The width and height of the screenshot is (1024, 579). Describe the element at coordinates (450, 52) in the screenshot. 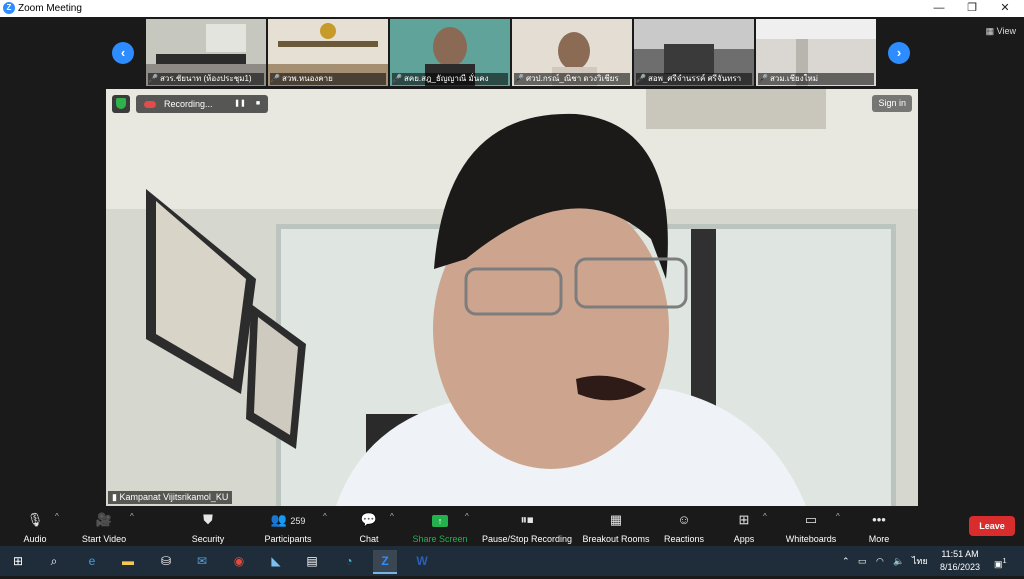

I see `participant-tile: 🎤 สคย.สฎ_ธัญญาณี มั่นคง` at that location.